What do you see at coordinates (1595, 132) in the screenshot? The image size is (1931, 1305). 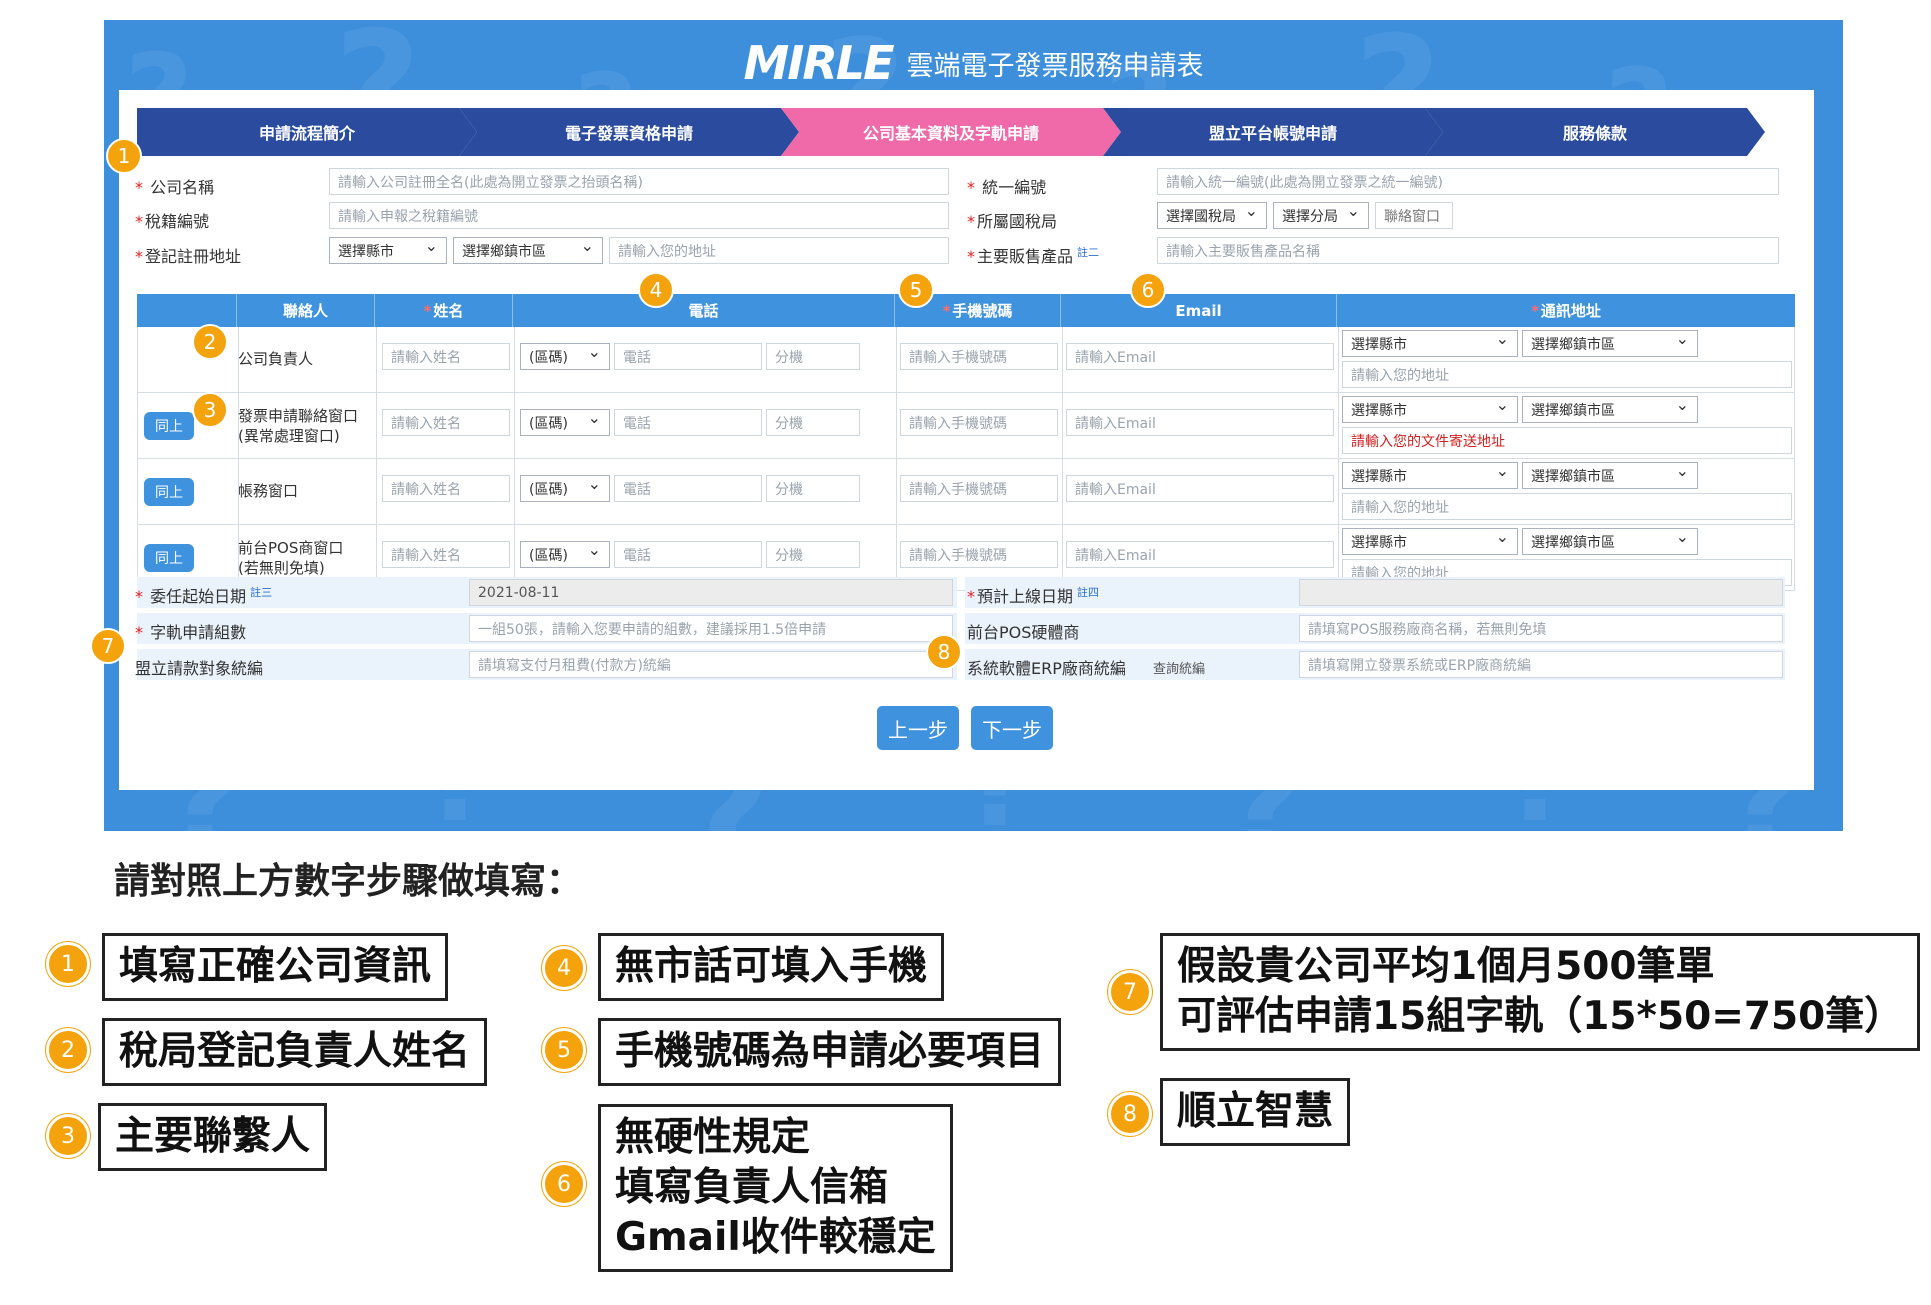 I see `step-terms: 服務條款` at bounding box center [1595, 132].